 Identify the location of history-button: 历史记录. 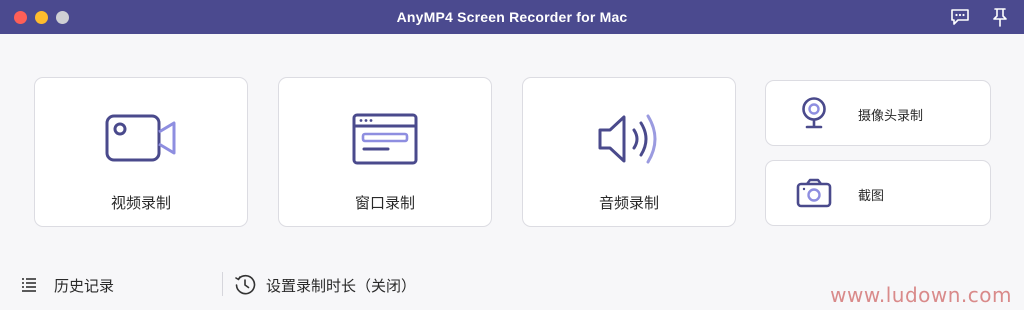
(67, 285).